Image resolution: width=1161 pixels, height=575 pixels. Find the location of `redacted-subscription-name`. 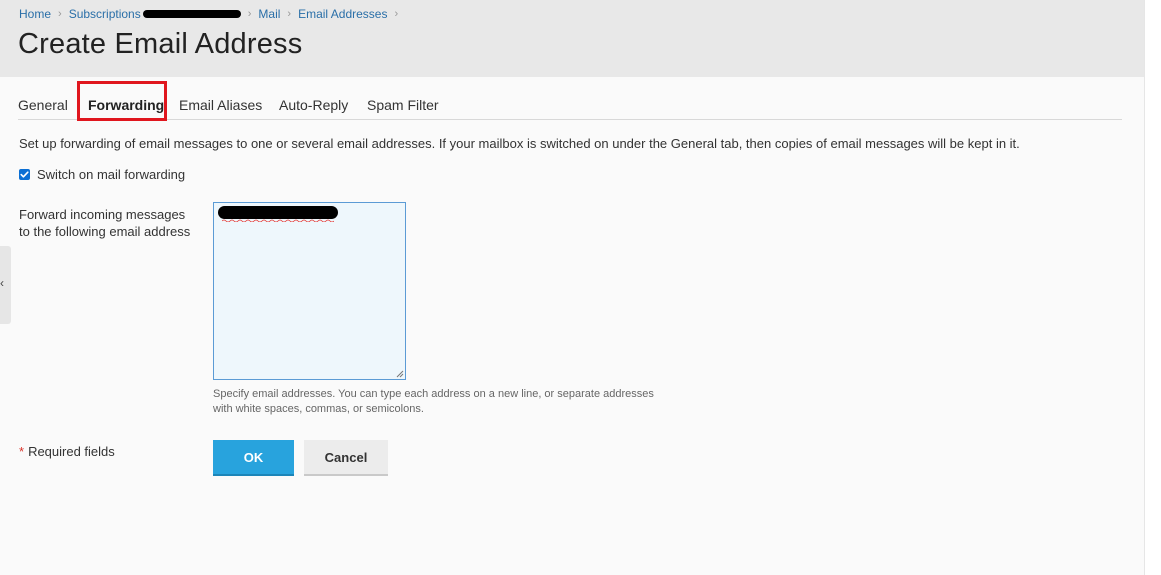

redacted-subscription-name is located at coordinates (191, 14).